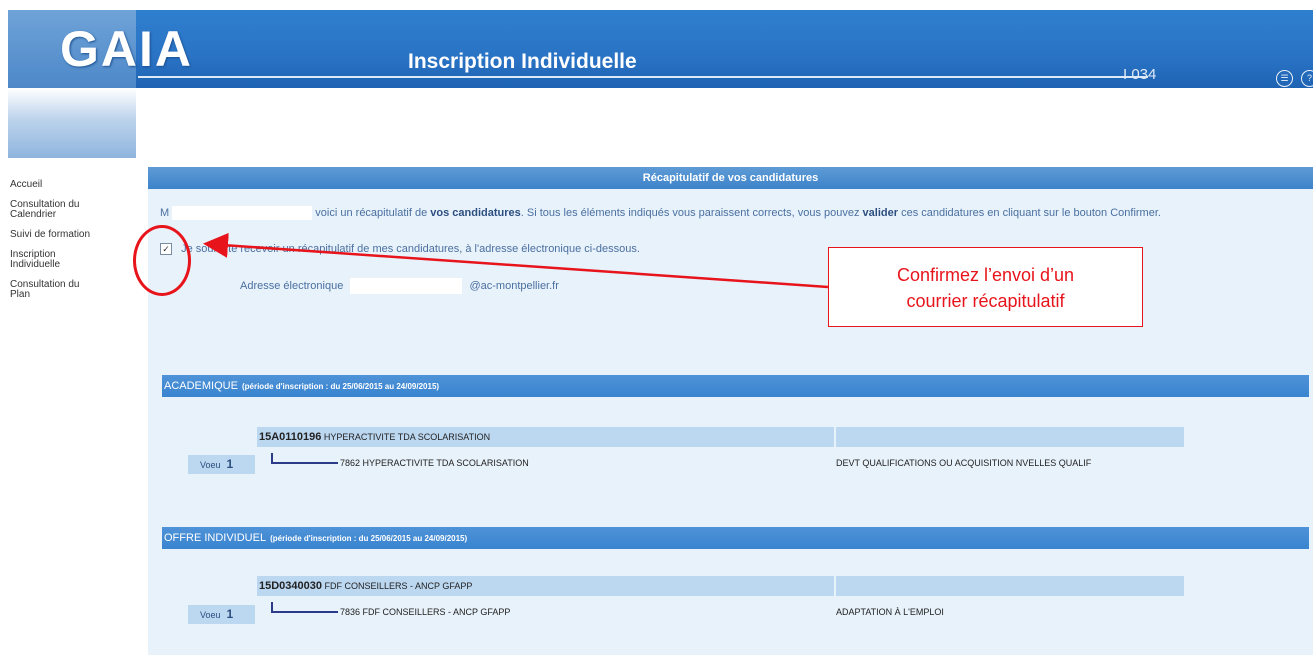  What do you see at coordinates (985, 301) in the screenshot?
I see `callout-line-2: courrier récapitulatif` at bounding box center [985, 301].